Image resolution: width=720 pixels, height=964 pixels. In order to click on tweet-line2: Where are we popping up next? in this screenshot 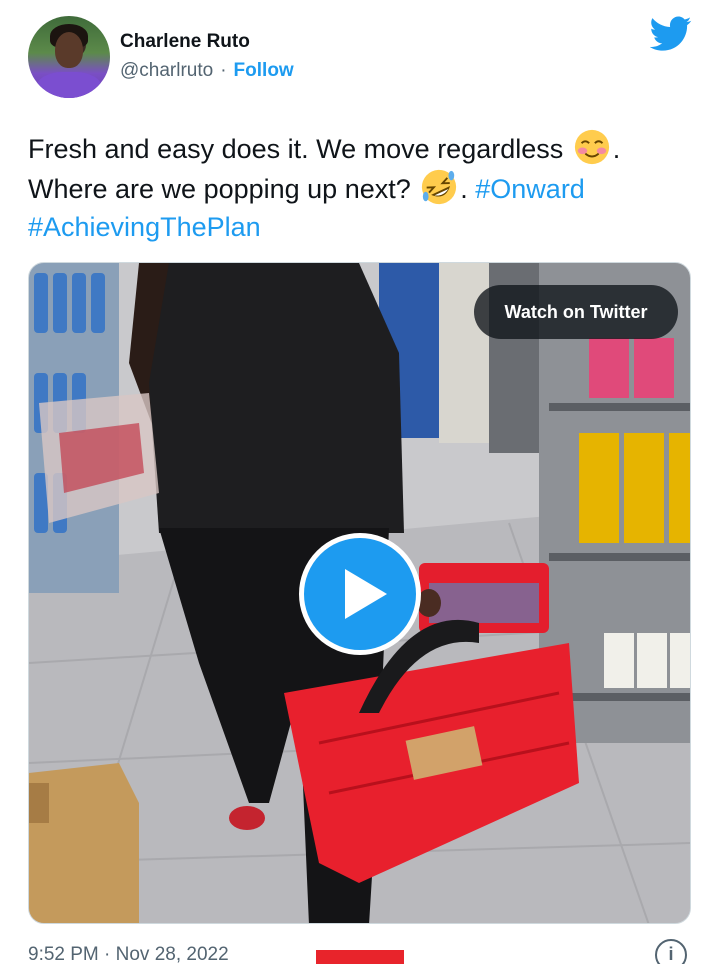, I will do `click(223, 189)`.